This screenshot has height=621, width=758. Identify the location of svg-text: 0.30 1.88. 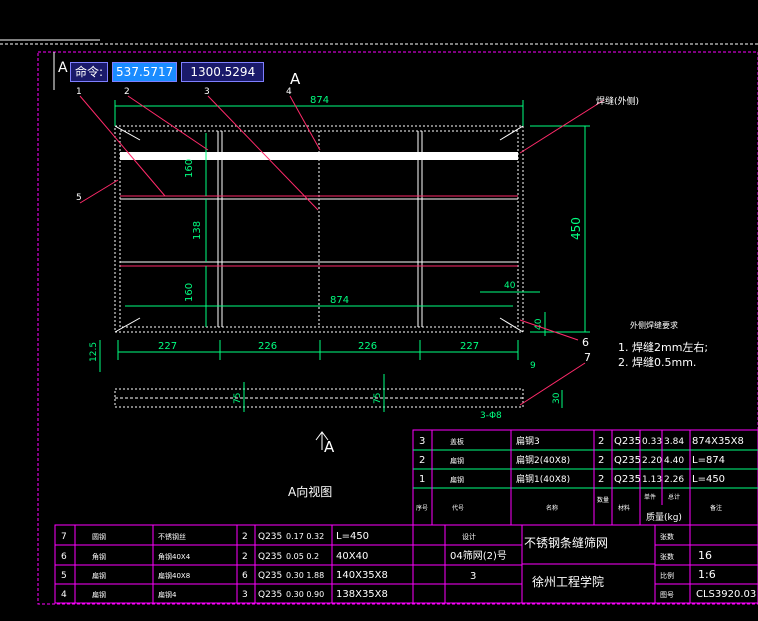
(305, 575).